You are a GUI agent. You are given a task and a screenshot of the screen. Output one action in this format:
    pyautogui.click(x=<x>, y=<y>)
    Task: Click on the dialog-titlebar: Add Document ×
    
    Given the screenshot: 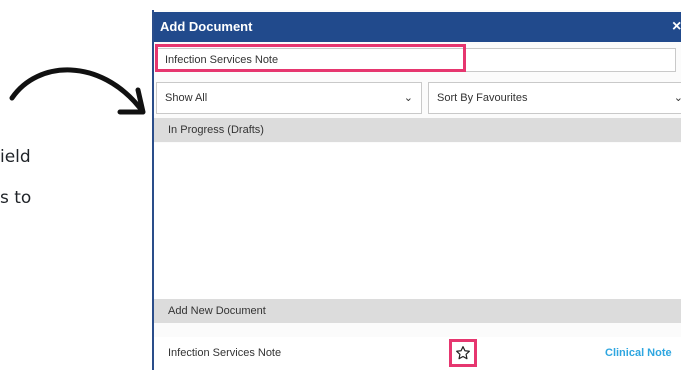 What is the action you would take?
    pyautogui.click(x=417, y=27)
    